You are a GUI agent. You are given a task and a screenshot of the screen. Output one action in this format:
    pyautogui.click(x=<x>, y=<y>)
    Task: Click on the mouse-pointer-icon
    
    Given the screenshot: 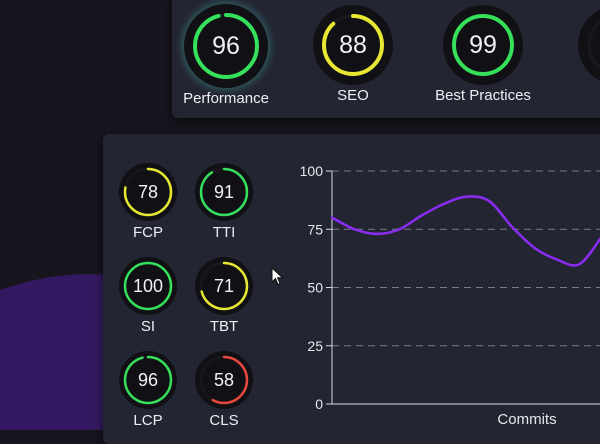 What is the action you would take?
    pyautogui.click(x=277, y=276)
    